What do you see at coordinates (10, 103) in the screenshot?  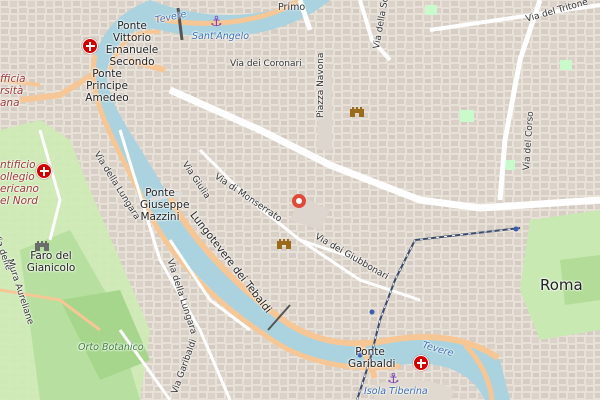 I see `label-left-cut-3: ana` at bounding box center [10, 103].